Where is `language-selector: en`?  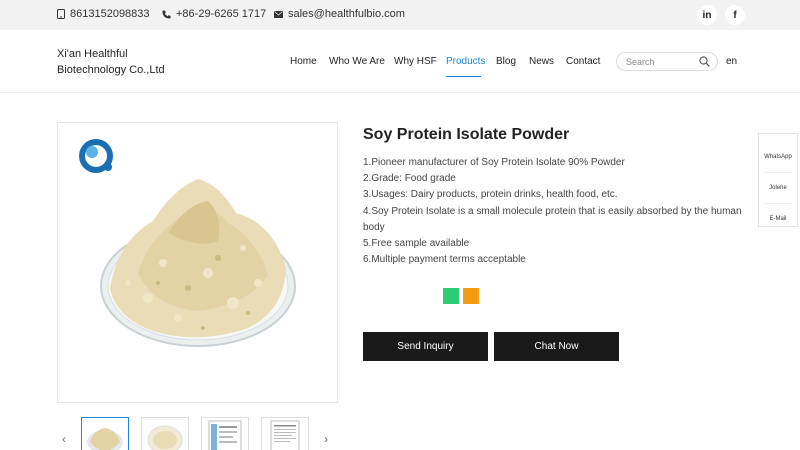
language-selector: en is located at coordinates (731, 61).